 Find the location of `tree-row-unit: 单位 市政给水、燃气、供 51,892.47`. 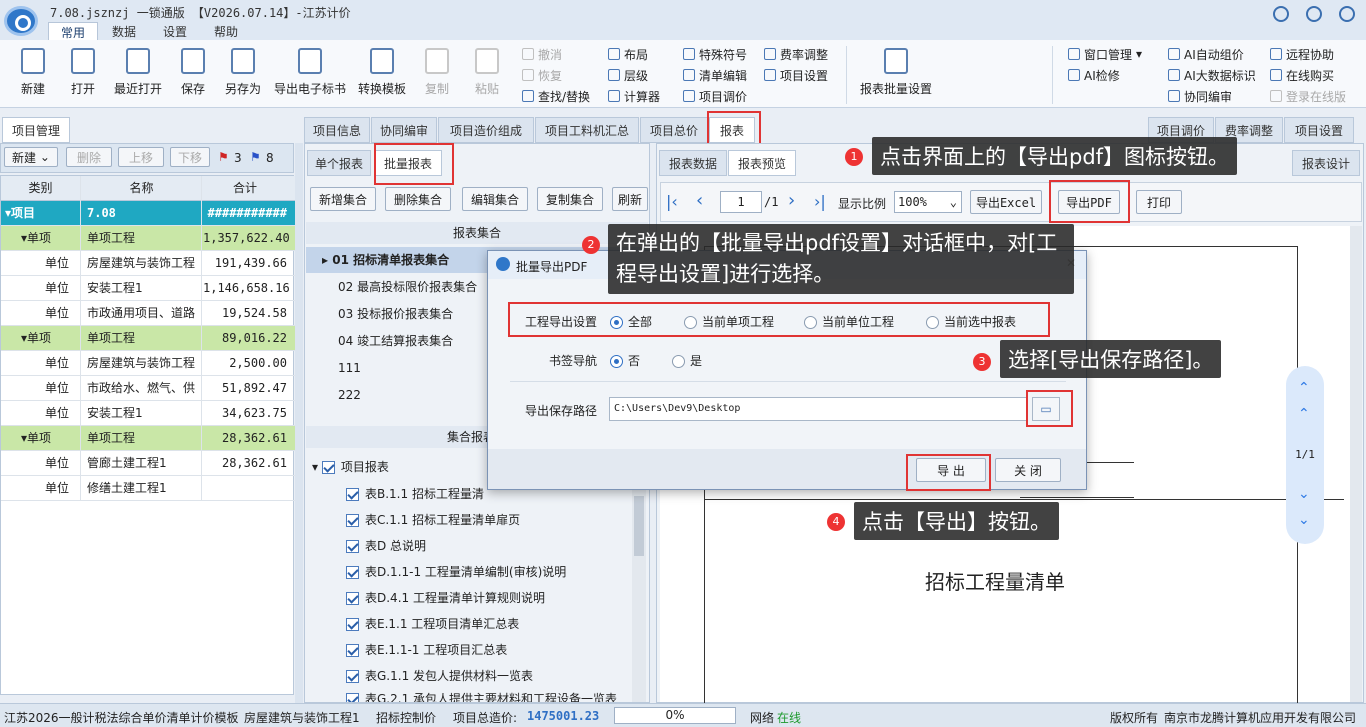

tree-row-unit: 单位 市政给水、燃气、供 51,892.47 is located at coordinates (148, 388).